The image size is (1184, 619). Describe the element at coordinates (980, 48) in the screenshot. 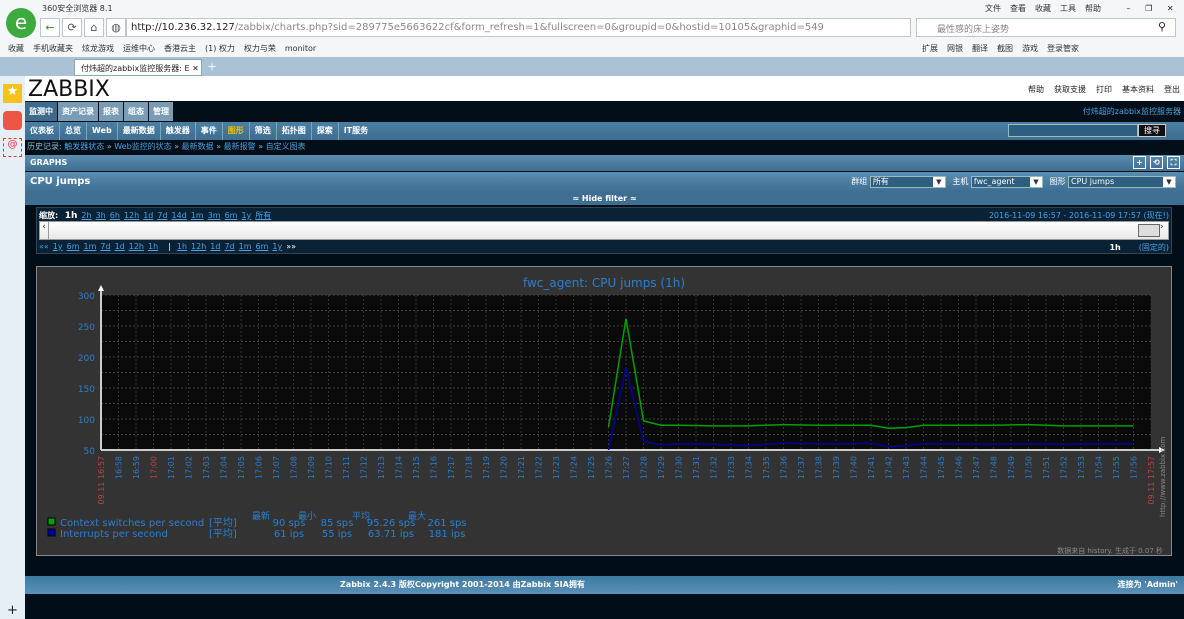

I see `tool-item: 翻译` at that location.